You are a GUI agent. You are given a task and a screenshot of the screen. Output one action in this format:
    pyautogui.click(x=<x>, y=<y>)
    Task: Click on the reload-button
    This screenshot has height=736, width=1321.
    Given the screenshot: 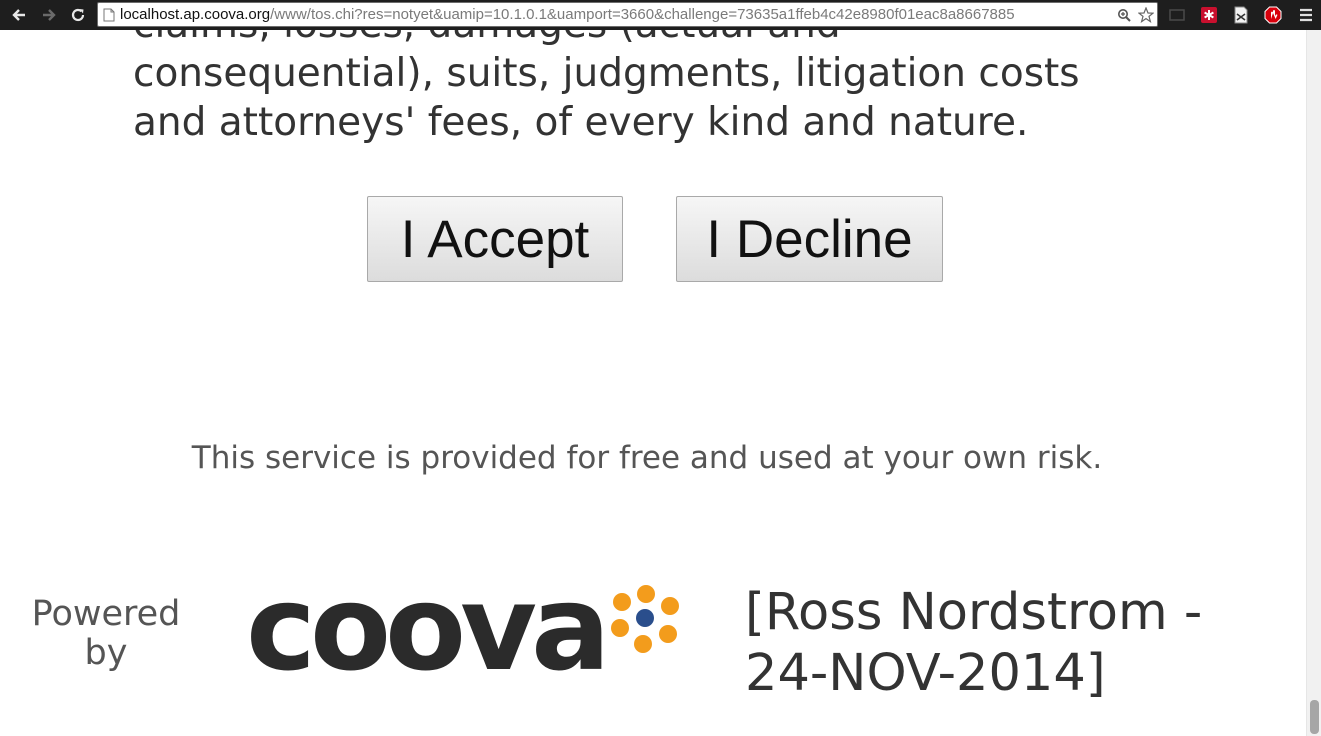 What is the action you would take?
    pyautogui.click(x=78, y=15)
    